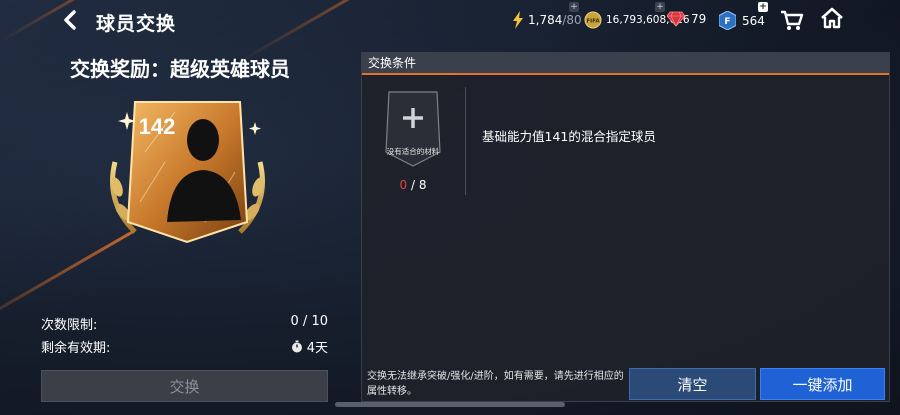 Image resolution: width=900 pixels, height=415 pixels. Describe the element at coordinates (76, 348) in the screenshot. I see `validity-label: 剩余有效期:` at that location.